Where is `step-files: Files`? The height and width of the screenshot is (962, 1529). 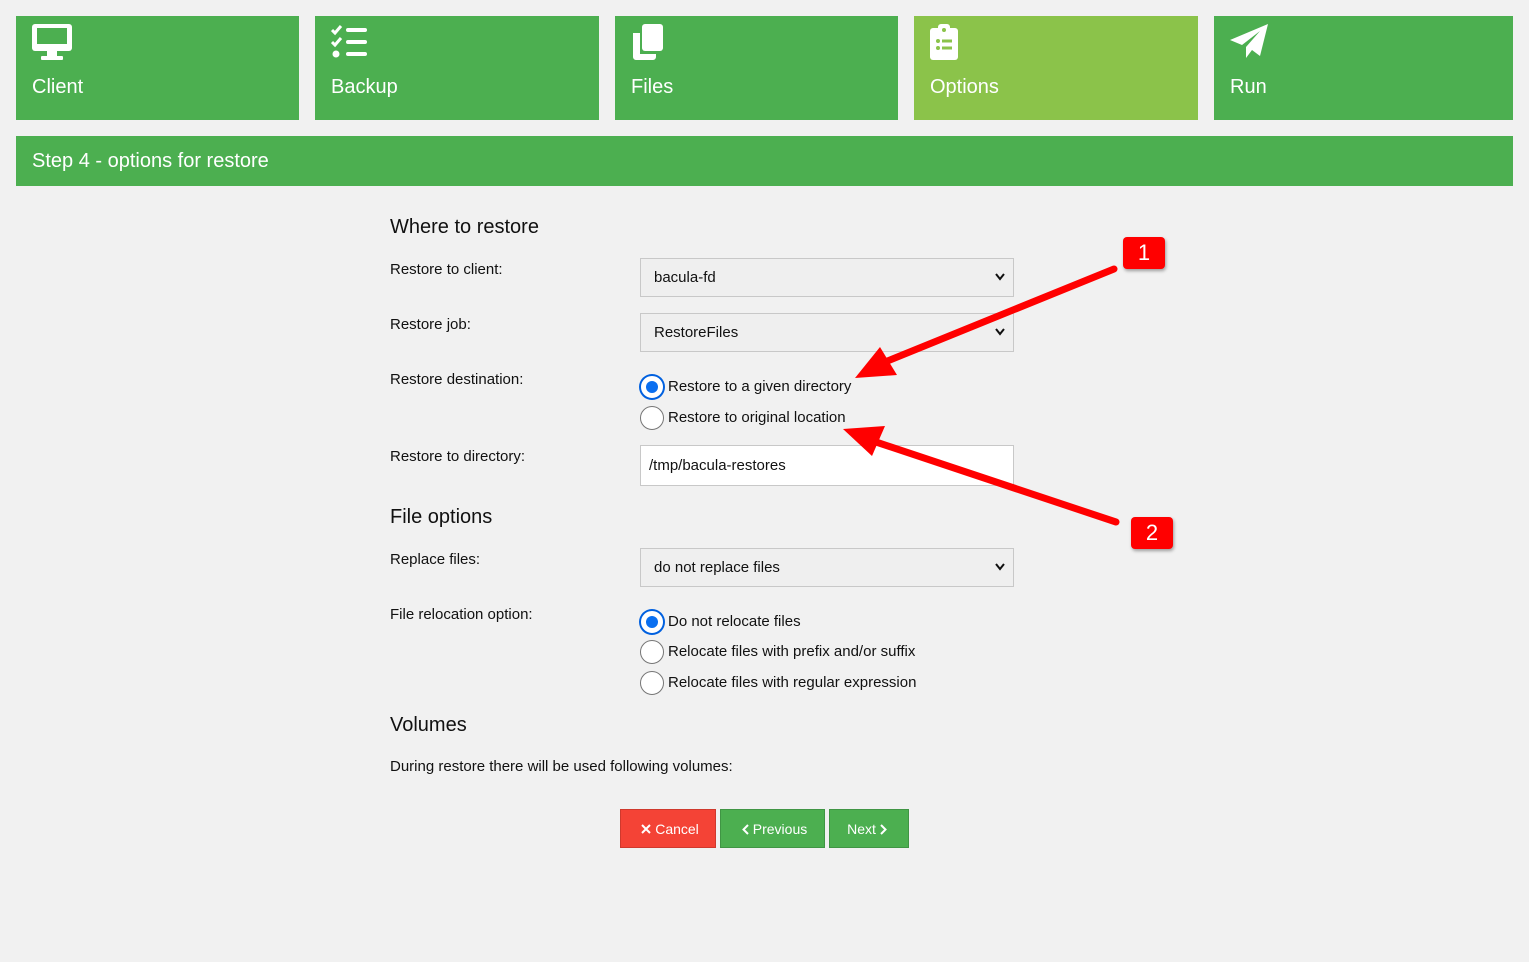 step-files: Files is located at coordinates (756, 68).